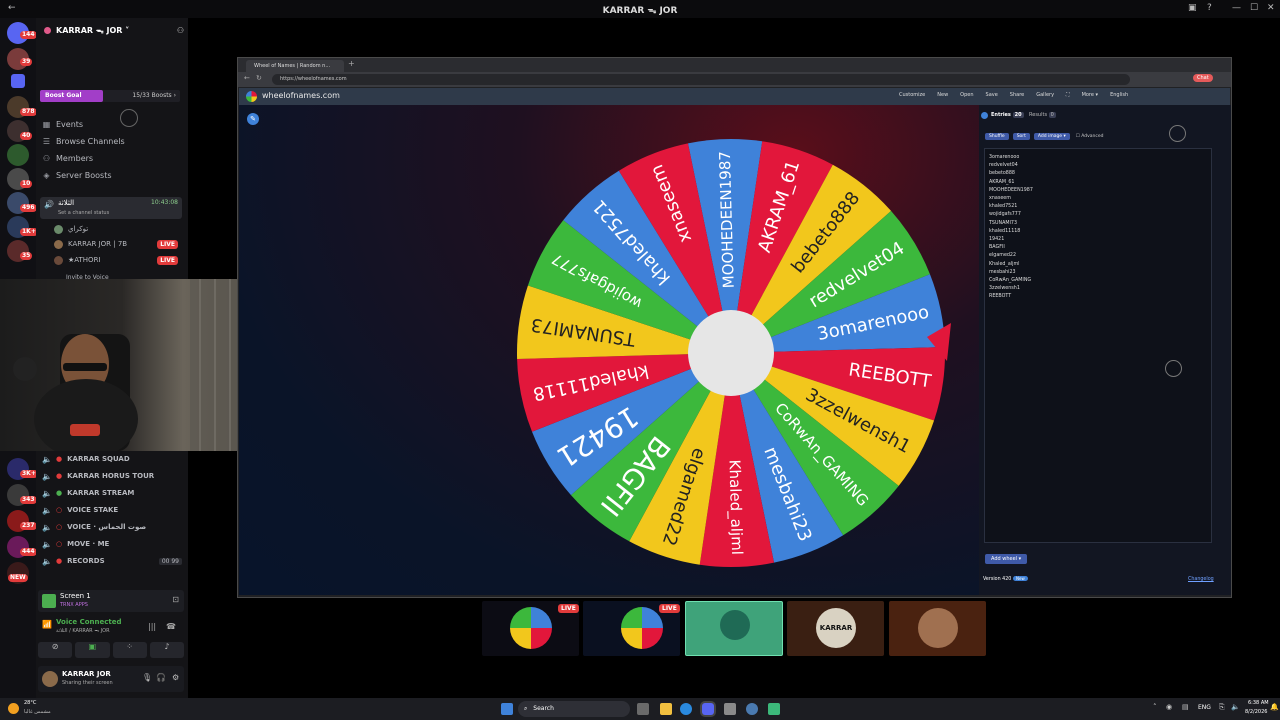 The height and width of the screenshot is (720, 1280). Describe the element at coordinates (112, 158) in the screenshot. I see `nav-members: ⚇ Members` at that location.